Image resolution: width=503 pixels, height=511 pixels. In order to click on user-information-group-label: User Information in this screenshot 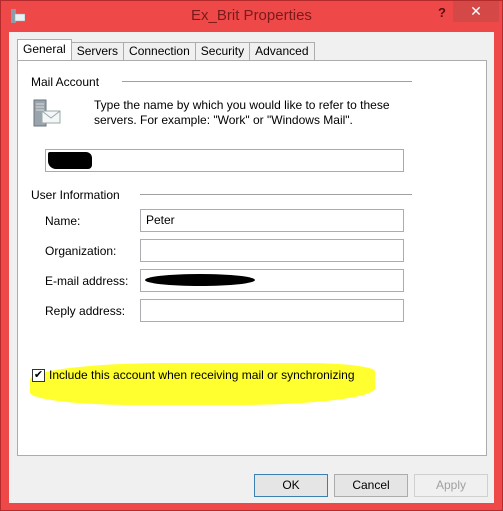, I will do `click(75, 195)`.